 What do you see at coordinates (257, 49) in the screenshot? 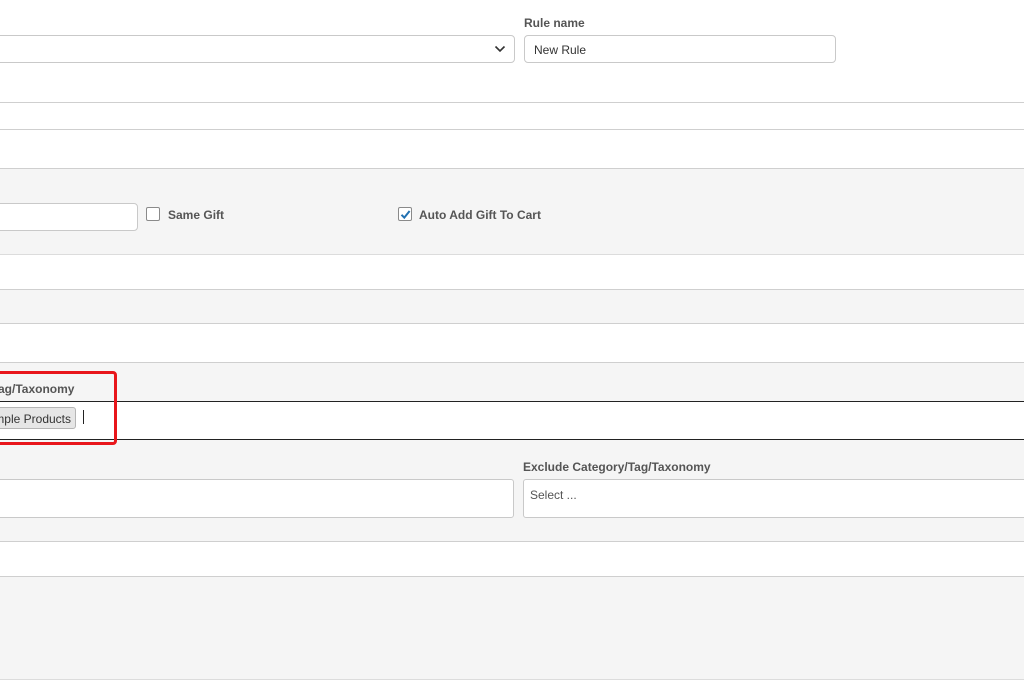
I see `rule-type-select` at bounding box center [257, 49].